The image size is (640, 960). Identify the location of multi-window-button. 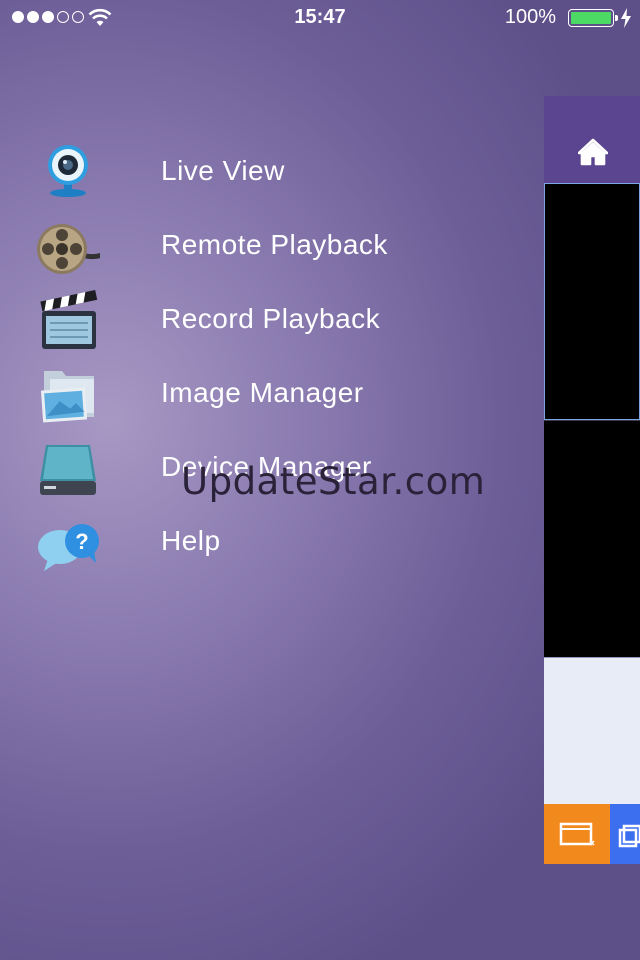
(625, 834).